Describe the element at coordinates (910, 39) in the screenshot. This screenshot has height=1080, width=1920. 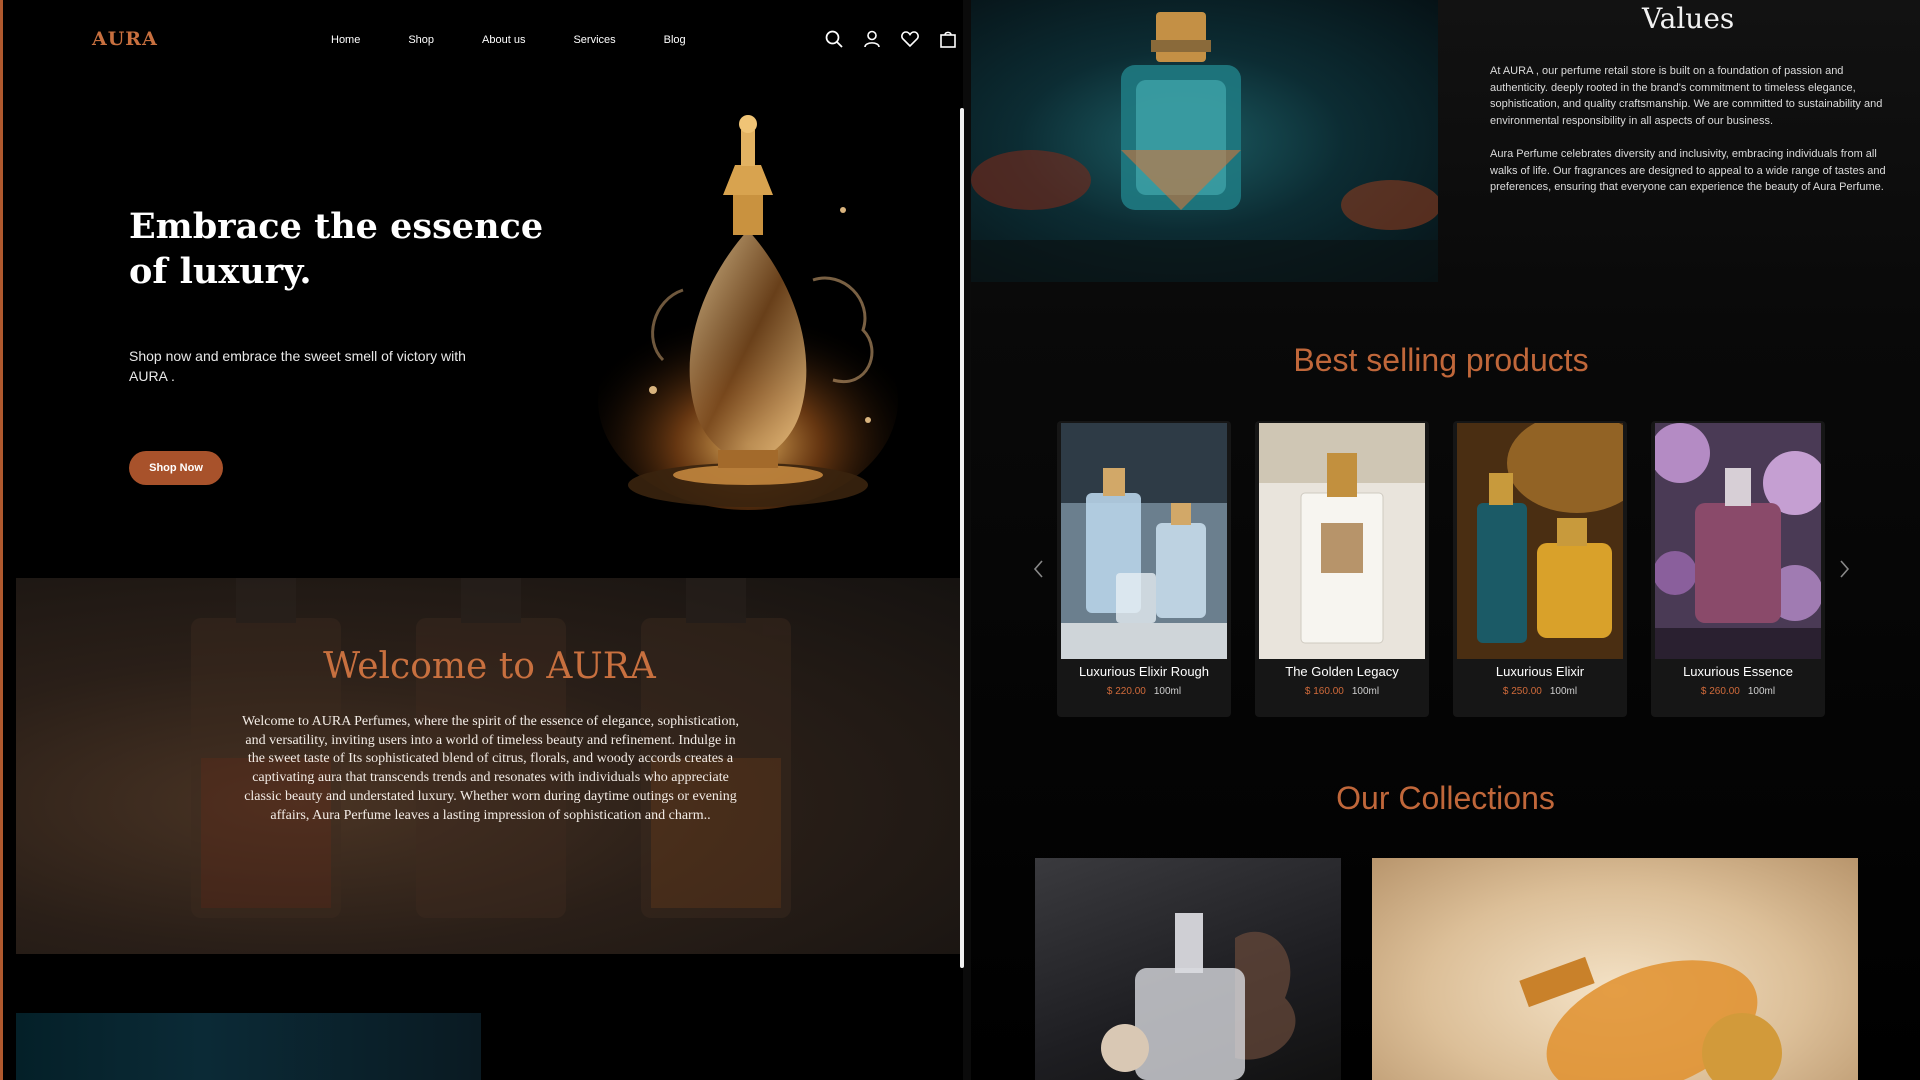
I see `heart-icon` at that location.